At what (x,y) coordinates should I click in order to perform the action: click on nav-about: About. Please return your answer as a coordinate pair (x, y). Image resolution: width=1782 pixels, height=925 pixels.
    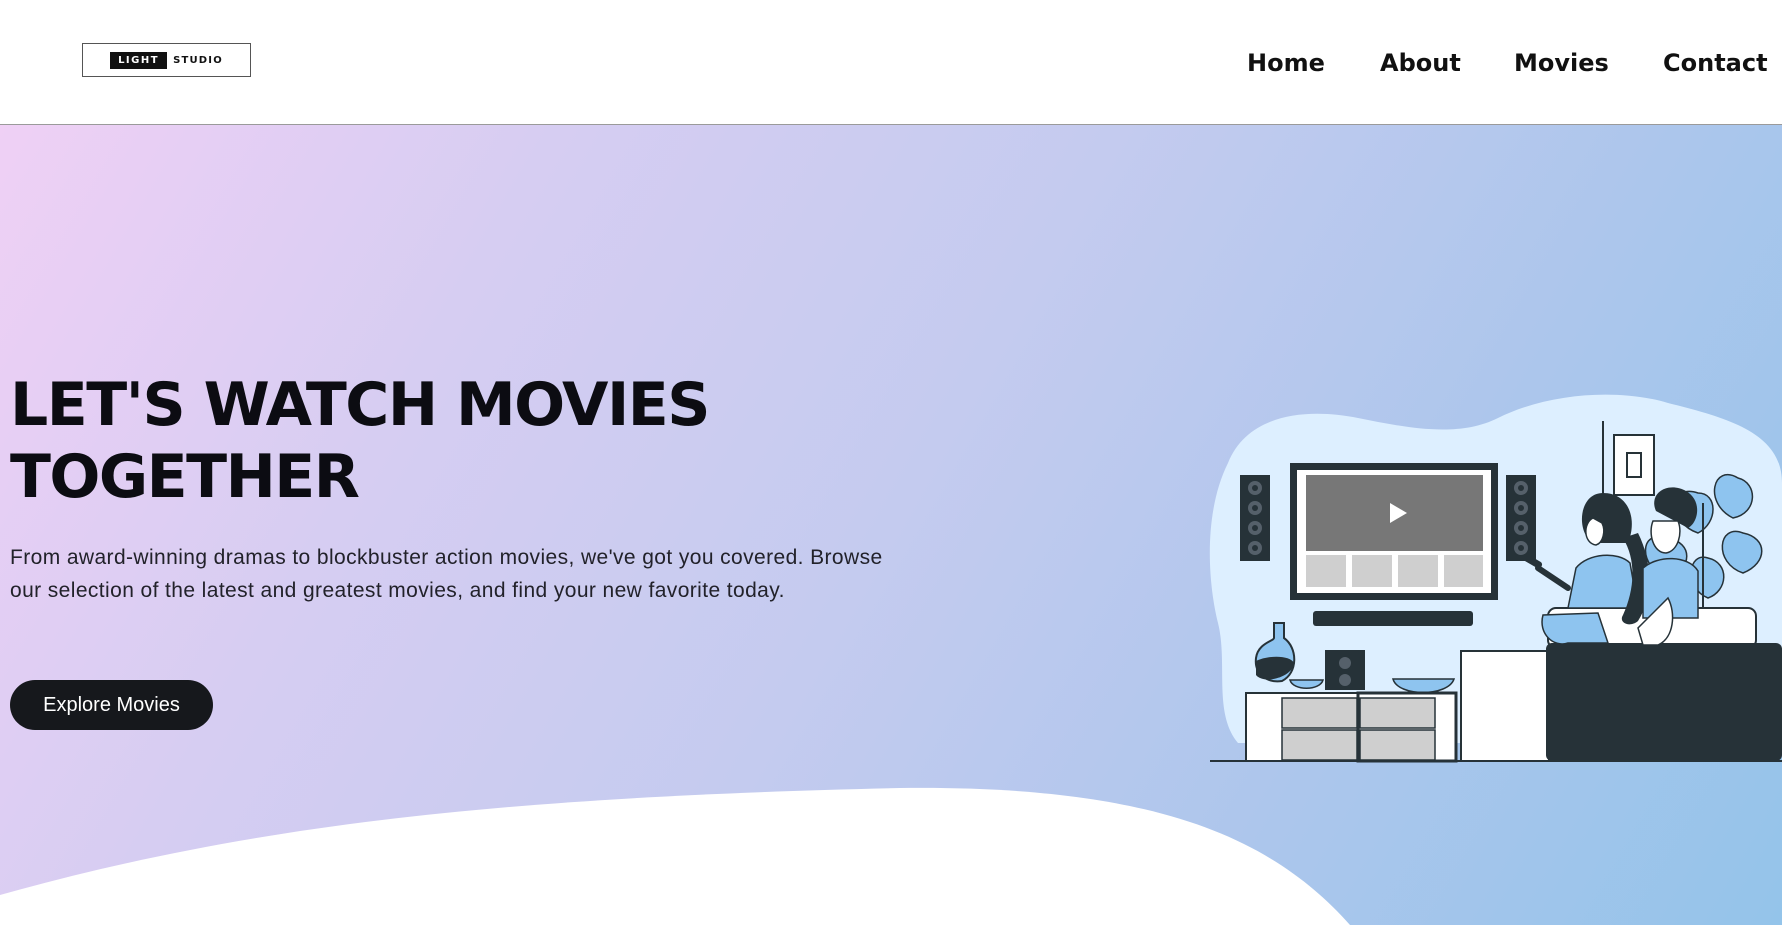
    Looking at the image, I should click on (1420, 63).